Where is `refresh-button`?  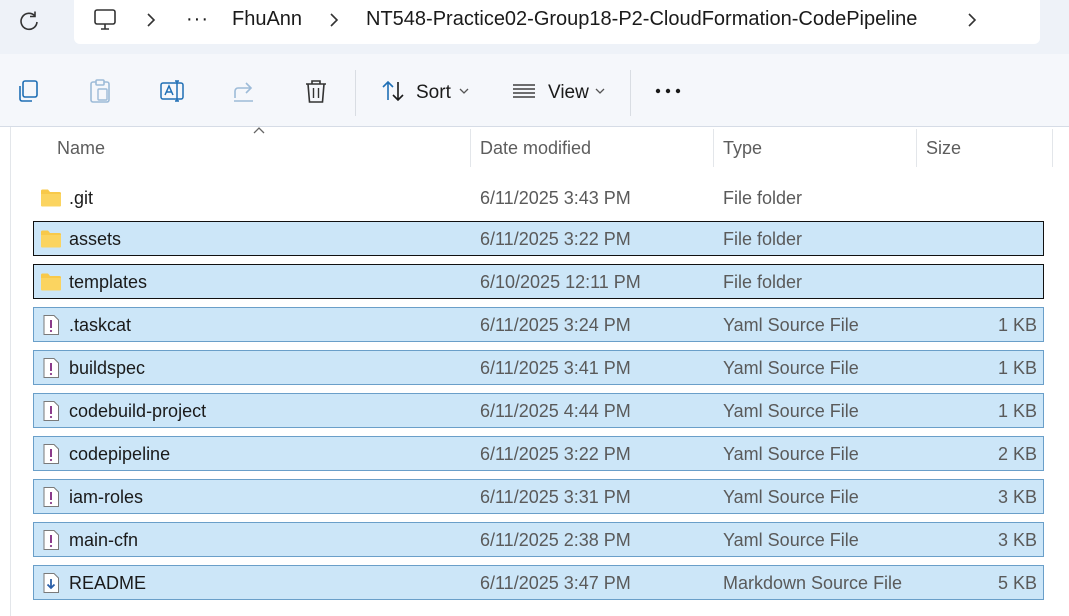 refresh-button is located at coordinates (29, 21).